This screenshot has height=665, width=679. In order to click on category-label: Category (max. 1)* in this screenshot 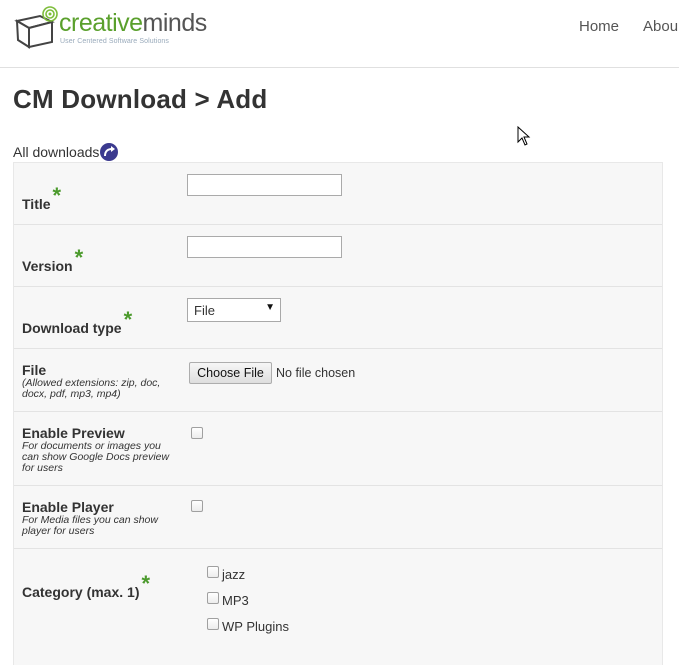, I will do `click(86, 585)`.